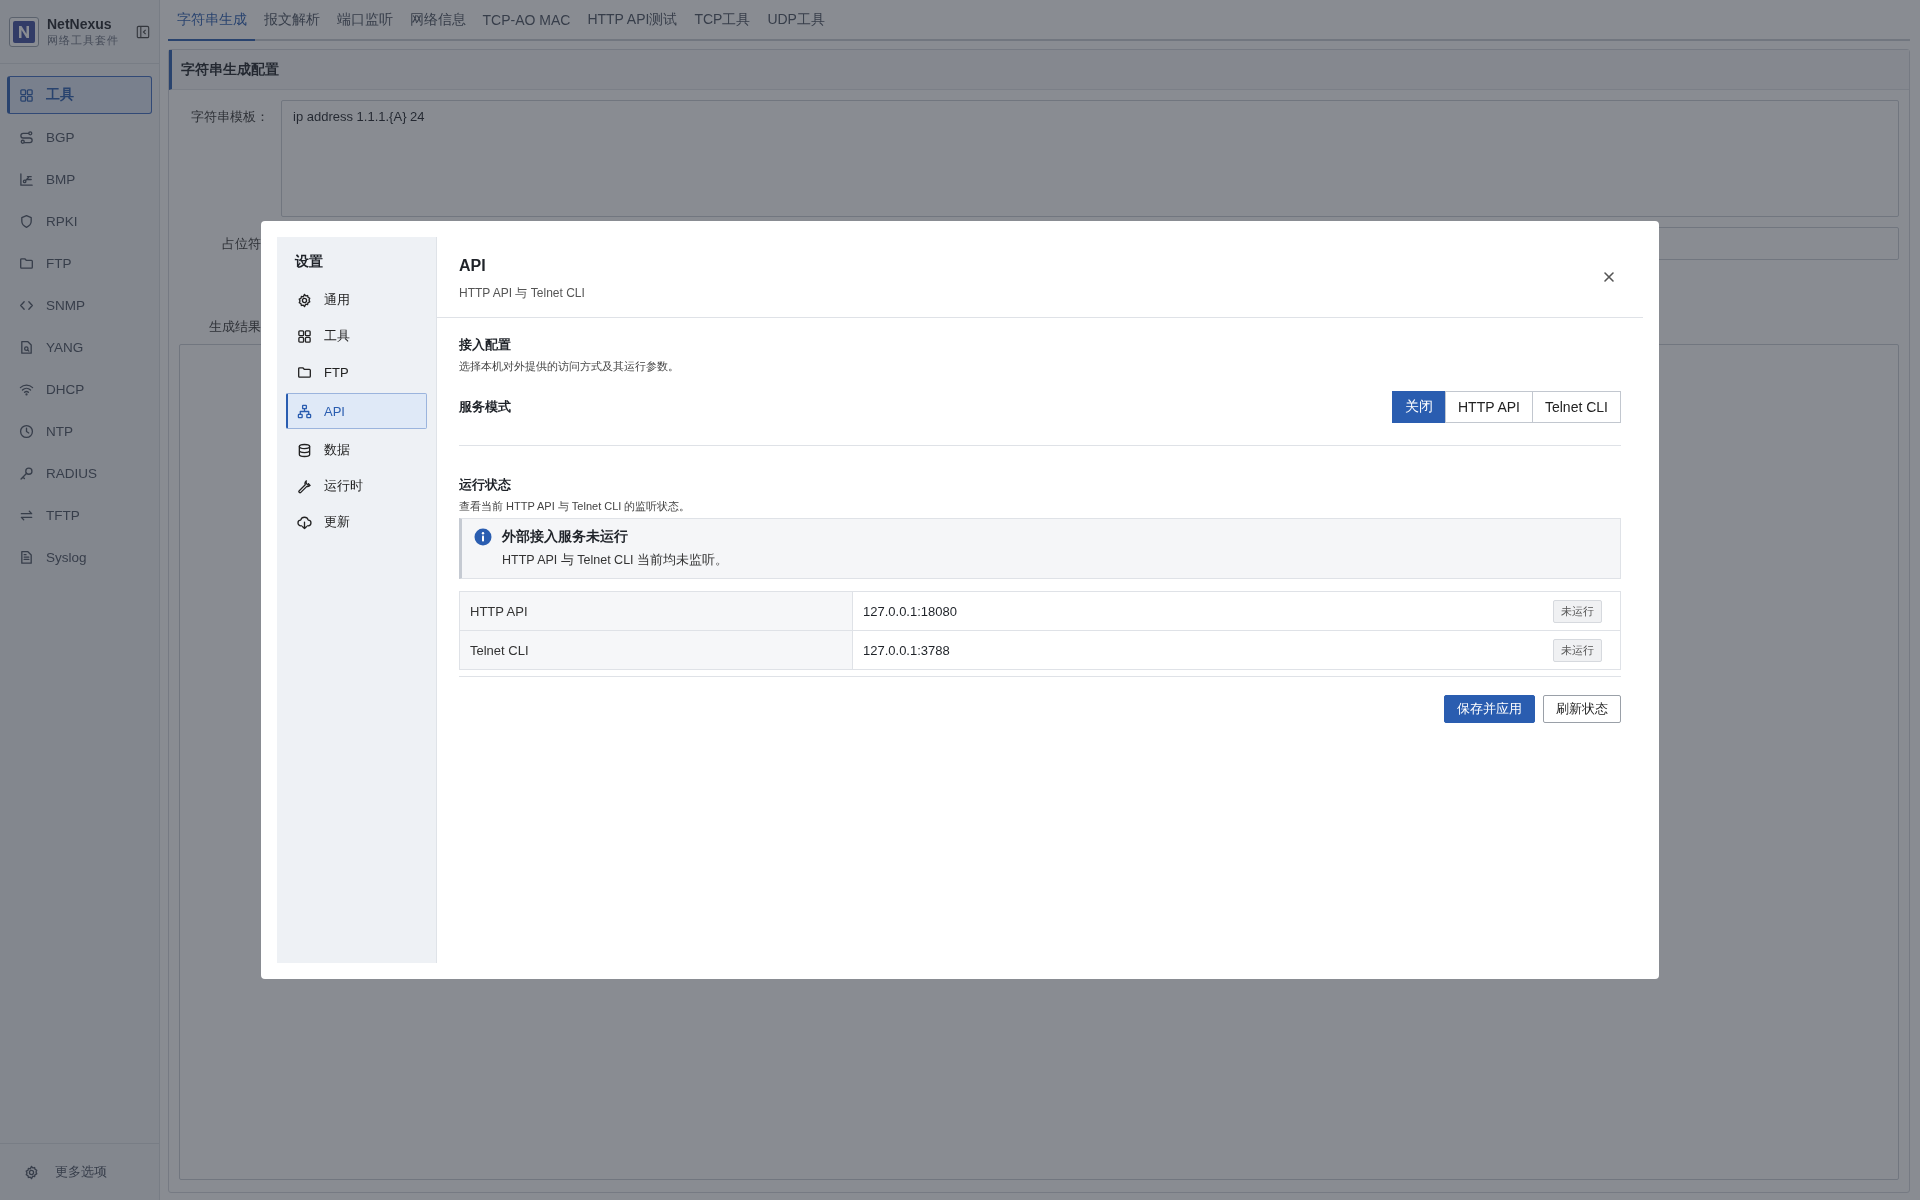  Describe the element at coordinates (485, 345) in the screenshot. I see `section-title: 接入配置` at that location.